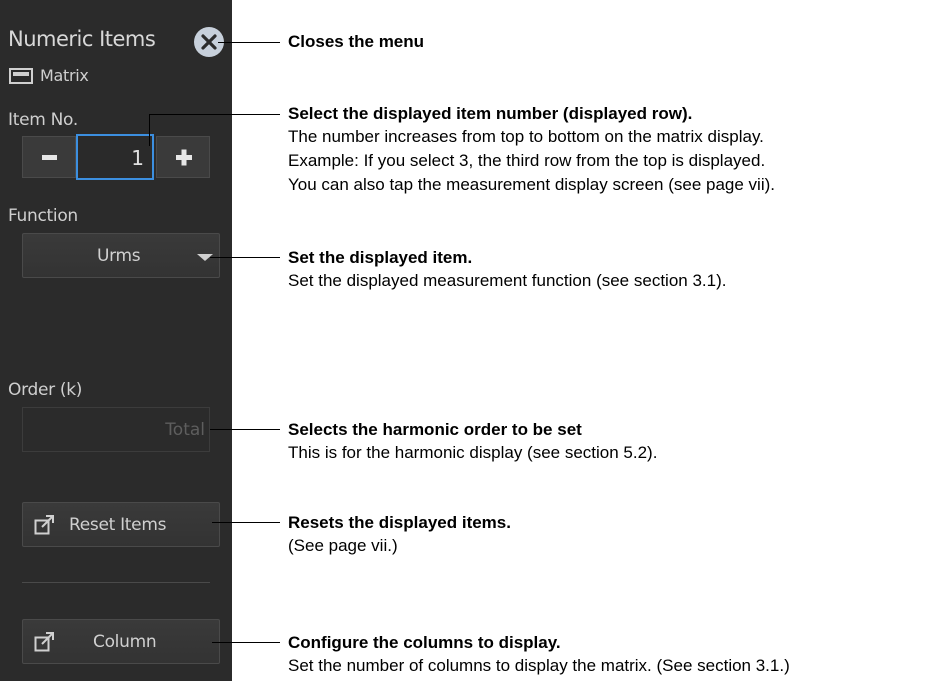  What do you see at coordinates (245, 257) in the screenshot?
I see `leader-line-function` at bounding box center [245, 257].